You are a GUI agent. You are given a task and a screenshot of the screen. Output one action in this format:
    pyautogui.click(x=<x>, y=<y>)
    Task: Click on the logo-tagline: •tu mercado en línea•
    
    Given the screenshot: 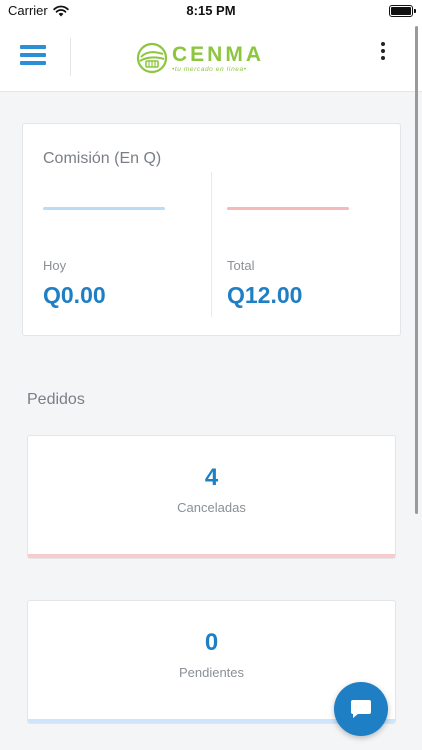 What is the action you would take?
    pyautogui.click(x=209, y=69)
    